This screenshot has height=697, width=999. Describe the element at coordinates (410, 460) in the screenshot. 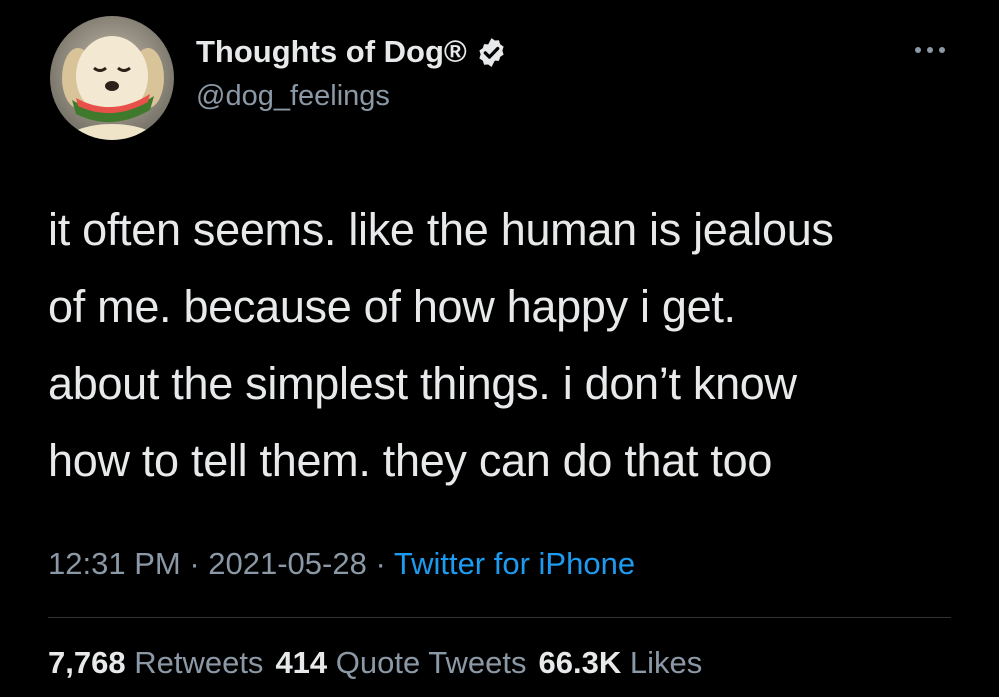

I see `tweet-text-line: how to tell them. they can do that too` at that location.